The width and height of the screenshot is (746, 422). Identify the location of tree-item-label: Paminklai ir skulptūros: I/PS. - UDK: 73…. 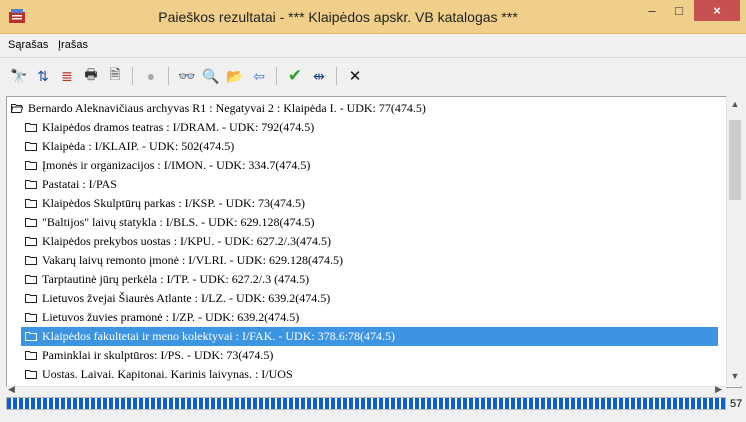
(158, 355).